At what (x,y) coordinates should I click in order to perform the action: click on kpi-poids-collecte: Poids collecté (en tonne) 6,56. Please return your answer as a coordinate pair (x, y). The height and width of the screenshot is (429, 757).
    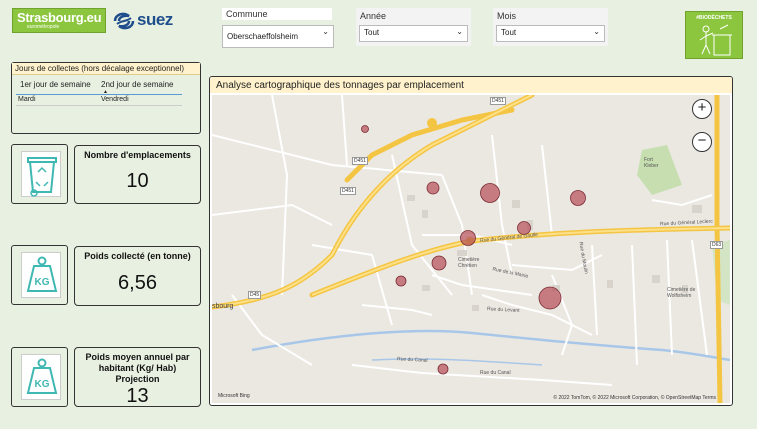
    Looking at the image, I should click on (137, 276).